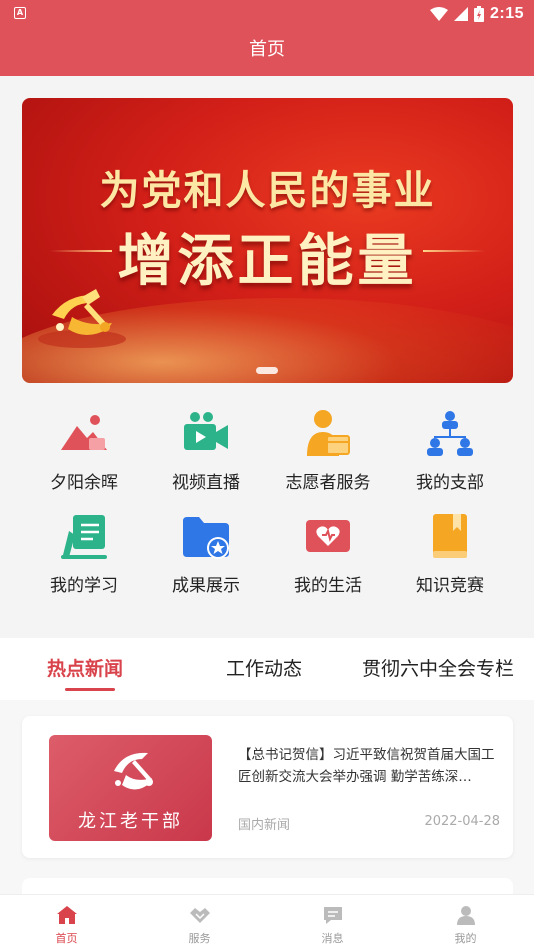 This screenshot has width=534, height=950. I want to click on sunset-mountain-icon, so click(84, 432).